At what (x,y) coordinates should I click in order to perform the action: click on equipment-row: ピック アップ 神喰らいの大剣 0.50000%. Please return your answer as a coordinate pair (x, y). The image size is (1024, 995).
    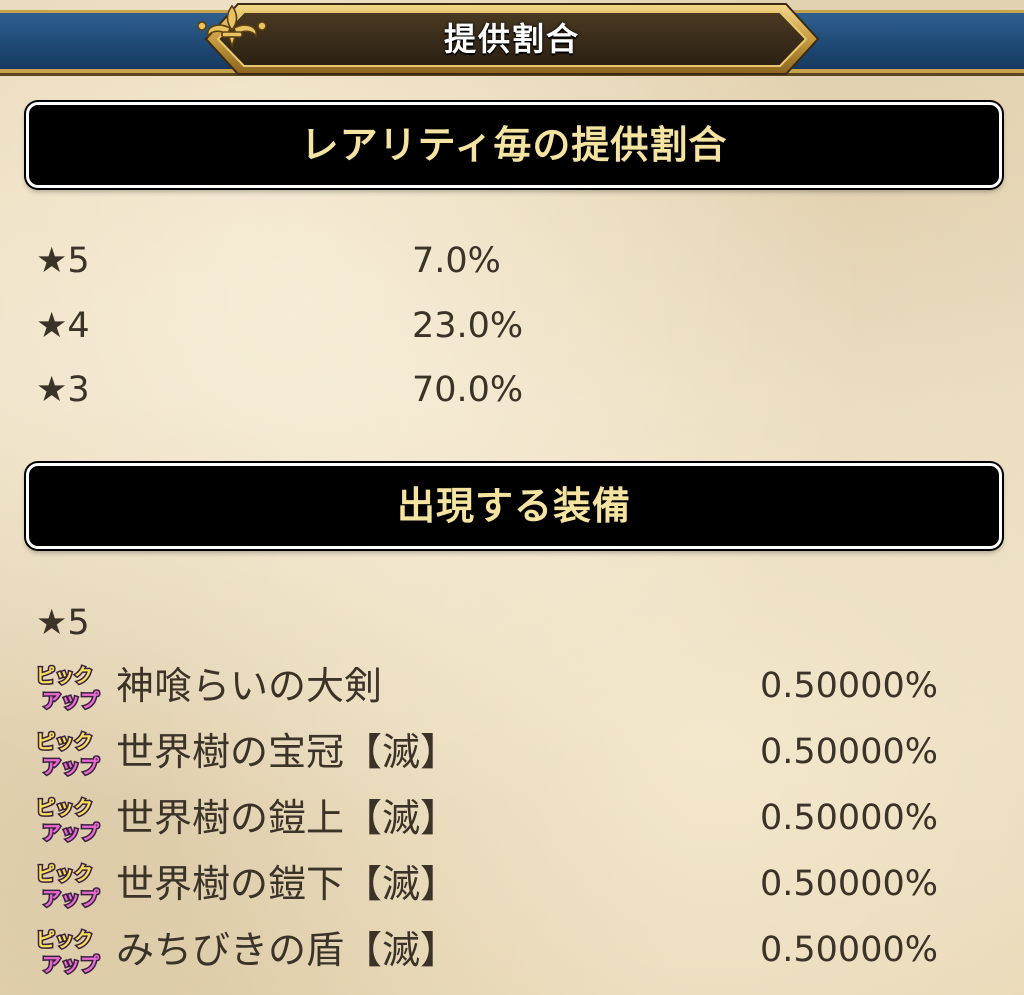
    Looking at the image, I should click on (510, 686).